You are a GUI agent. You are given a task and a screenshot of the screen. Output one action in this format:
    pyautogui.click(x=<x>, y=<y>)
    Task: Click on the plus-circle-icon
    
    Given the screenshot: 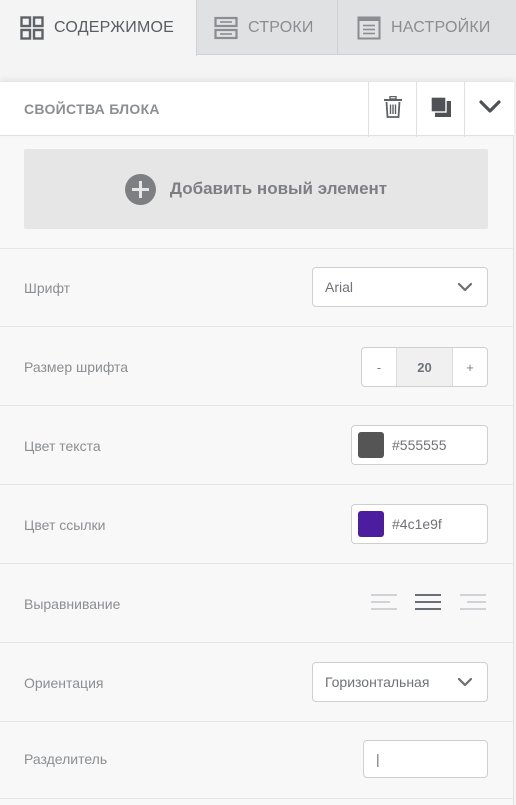 What is the action you would take?
    pyautogui.click(x=140, y=189)
    